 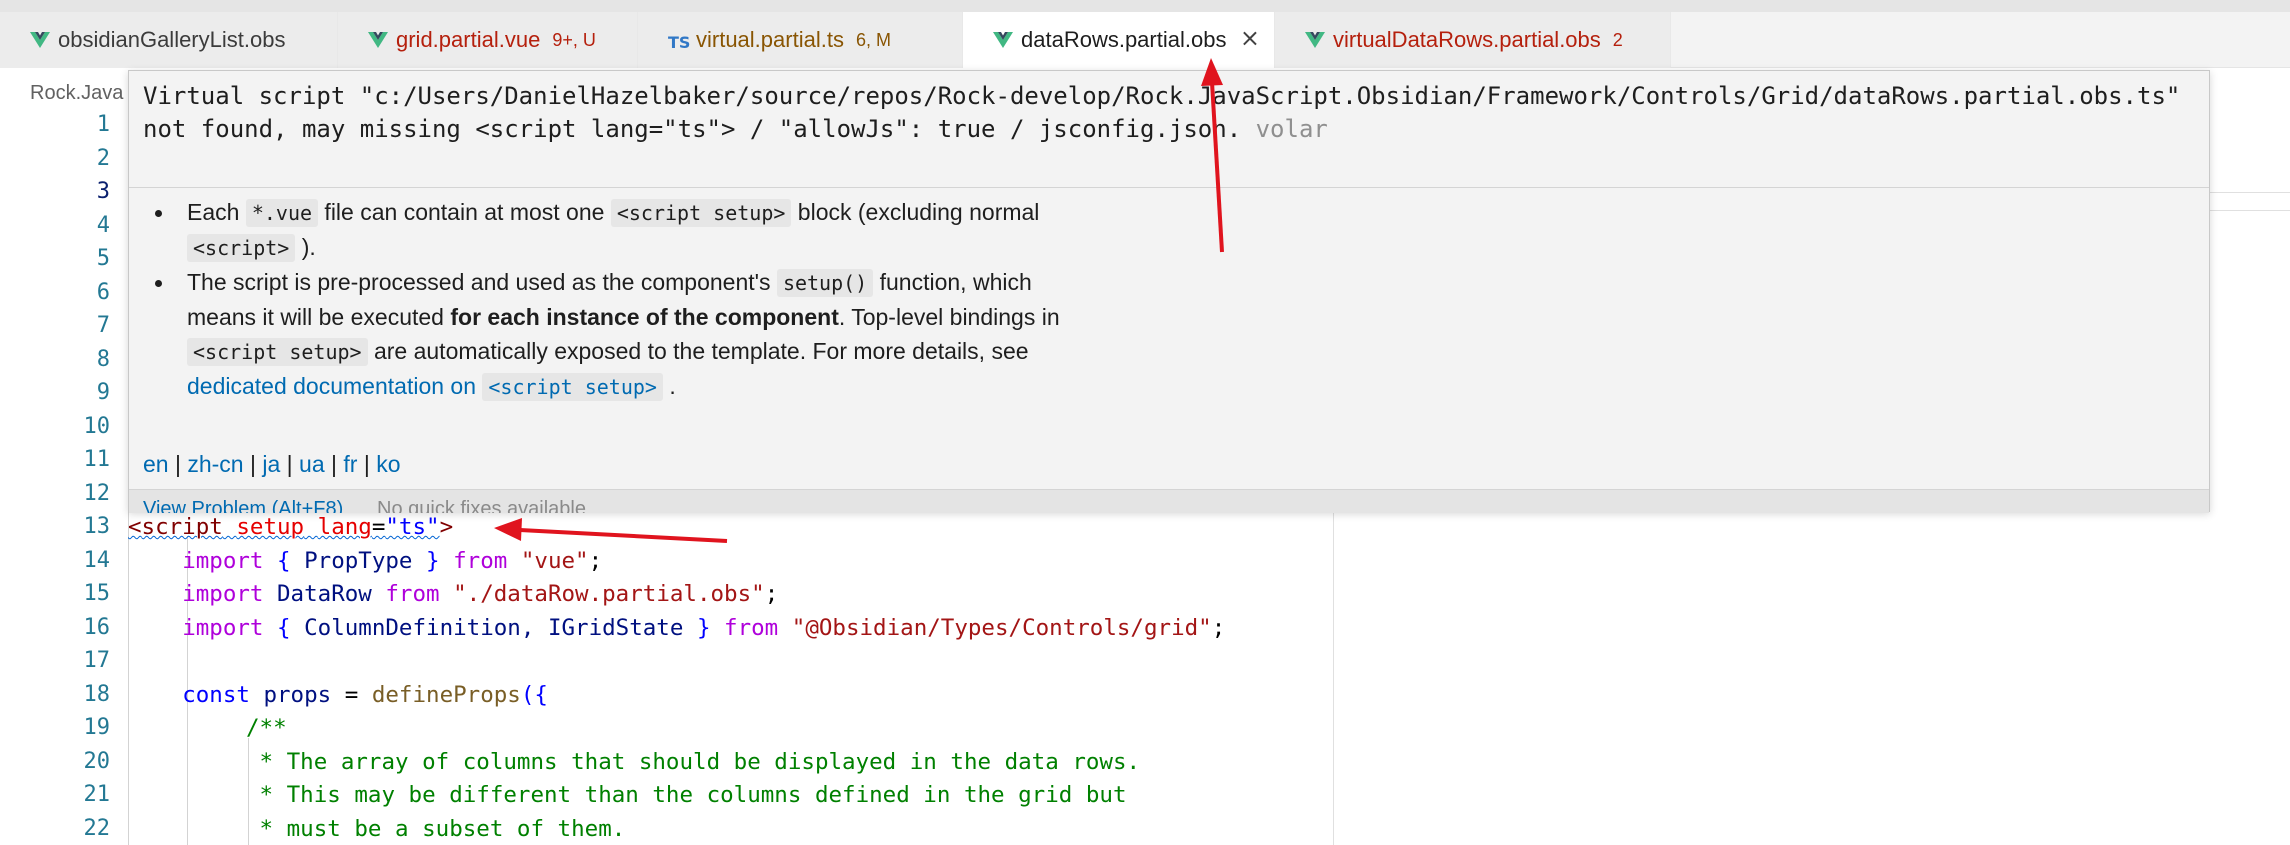 I want to click on code-line-19: /**, so click(x=266, y=728).